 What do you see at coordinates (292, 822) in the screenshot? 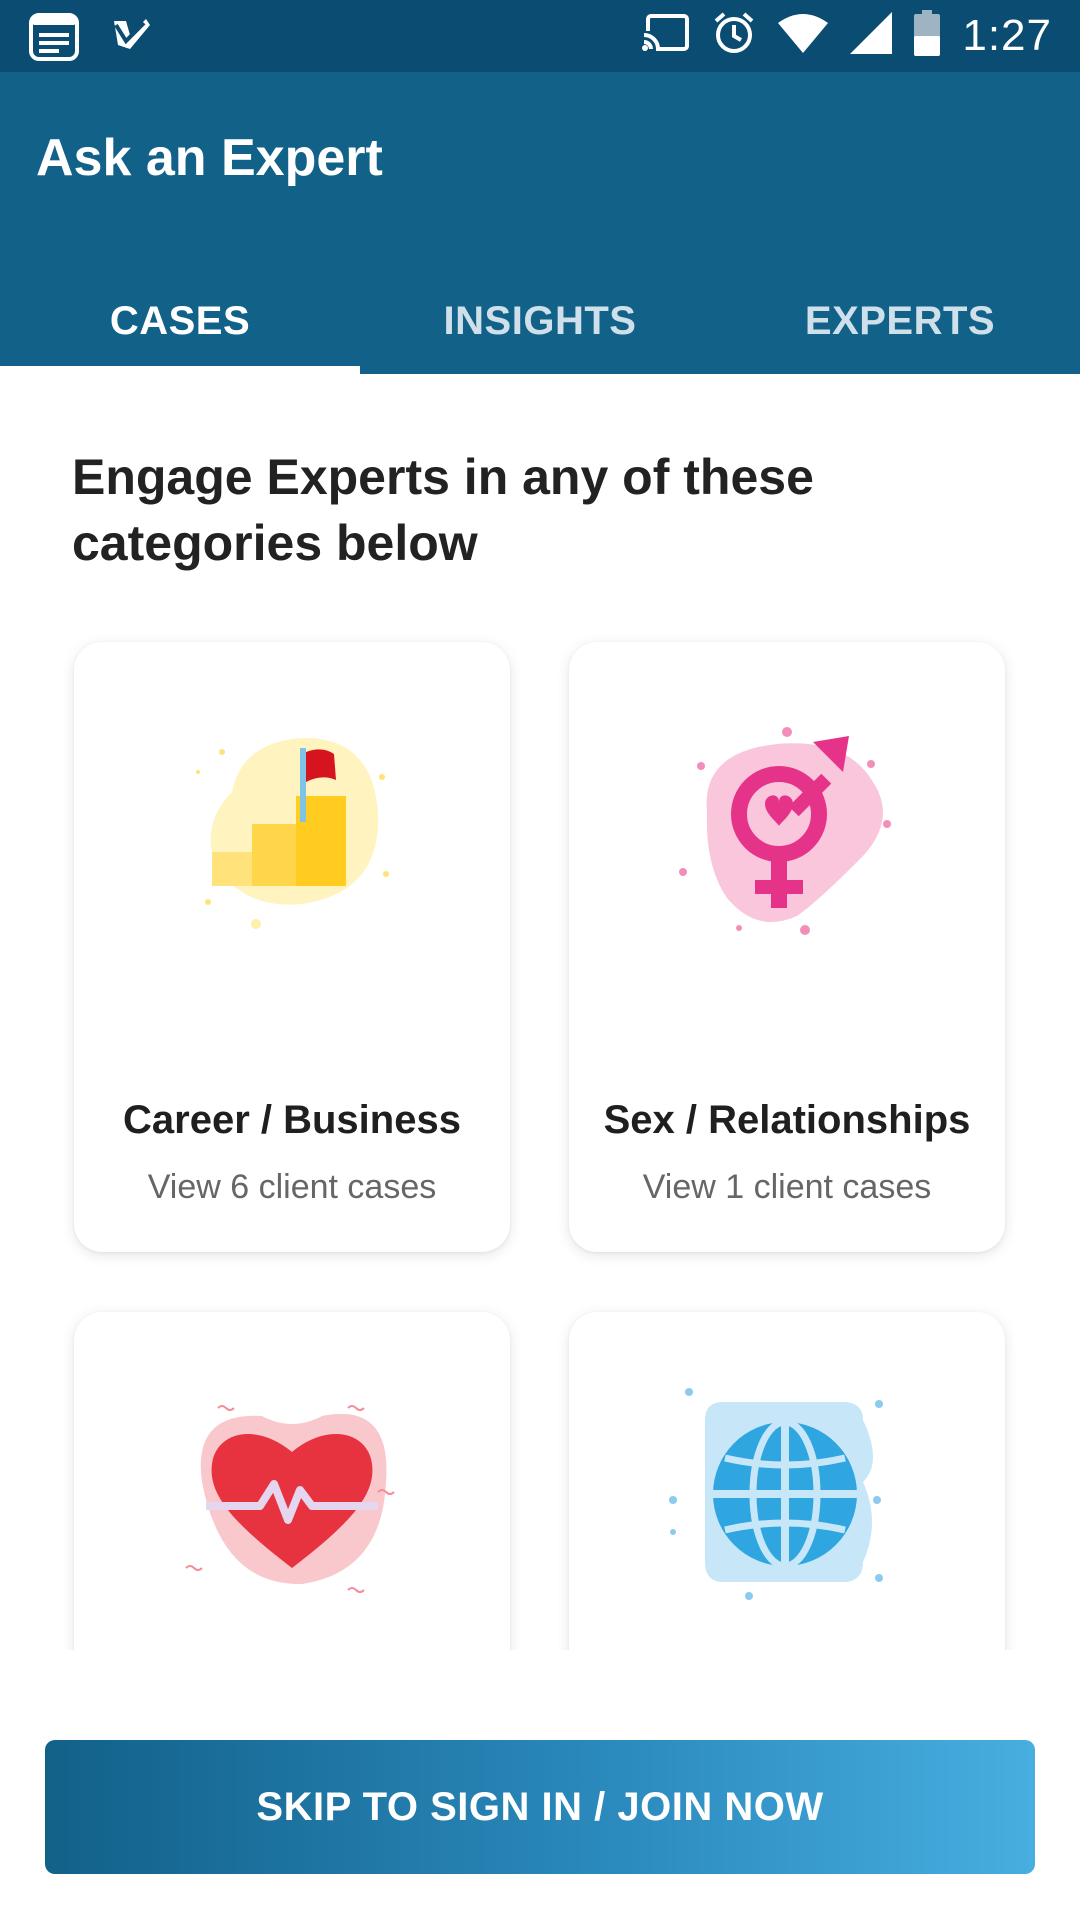
I see `career-stairs-flag-icon` at bounding box center [292, 822].